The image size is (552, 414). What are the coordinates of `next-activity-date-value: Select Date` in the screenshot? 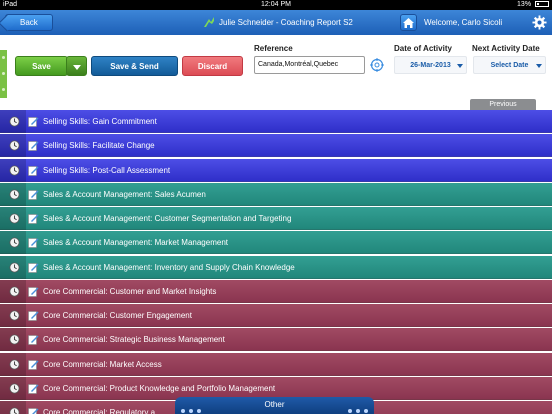 It's located at (509, 65).